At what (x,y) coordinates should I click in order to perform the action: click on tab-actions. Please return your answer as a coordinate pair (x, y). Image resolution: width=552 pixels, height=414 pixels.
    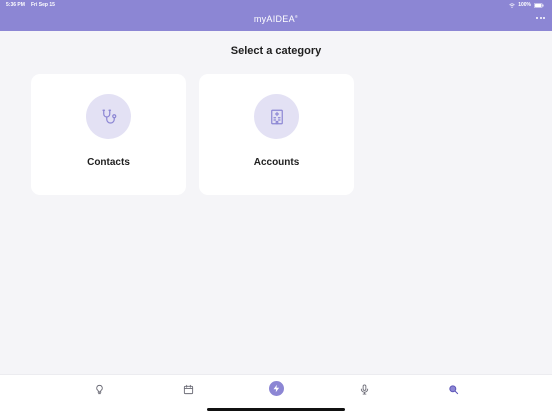
    Looking at the image, I should click on (276, 388).